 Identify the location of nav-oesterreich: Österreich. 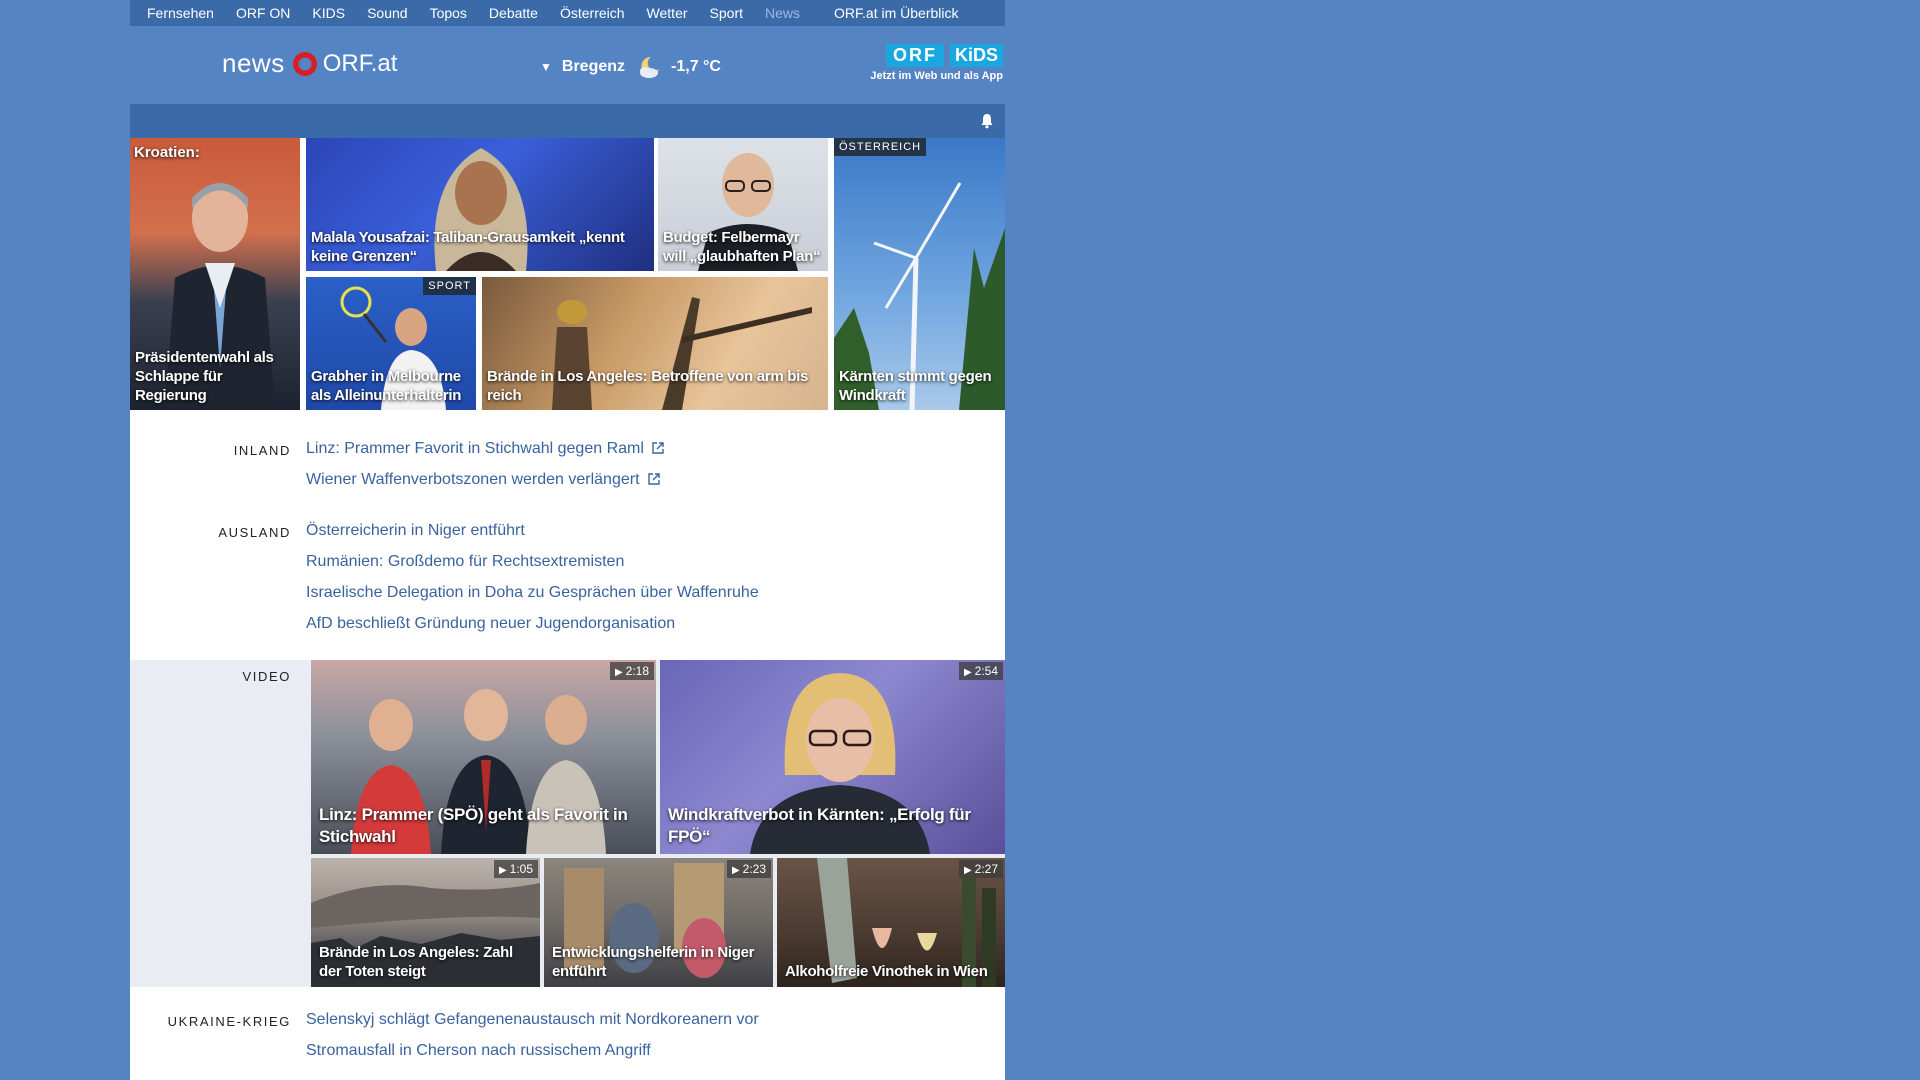
(592, 13).